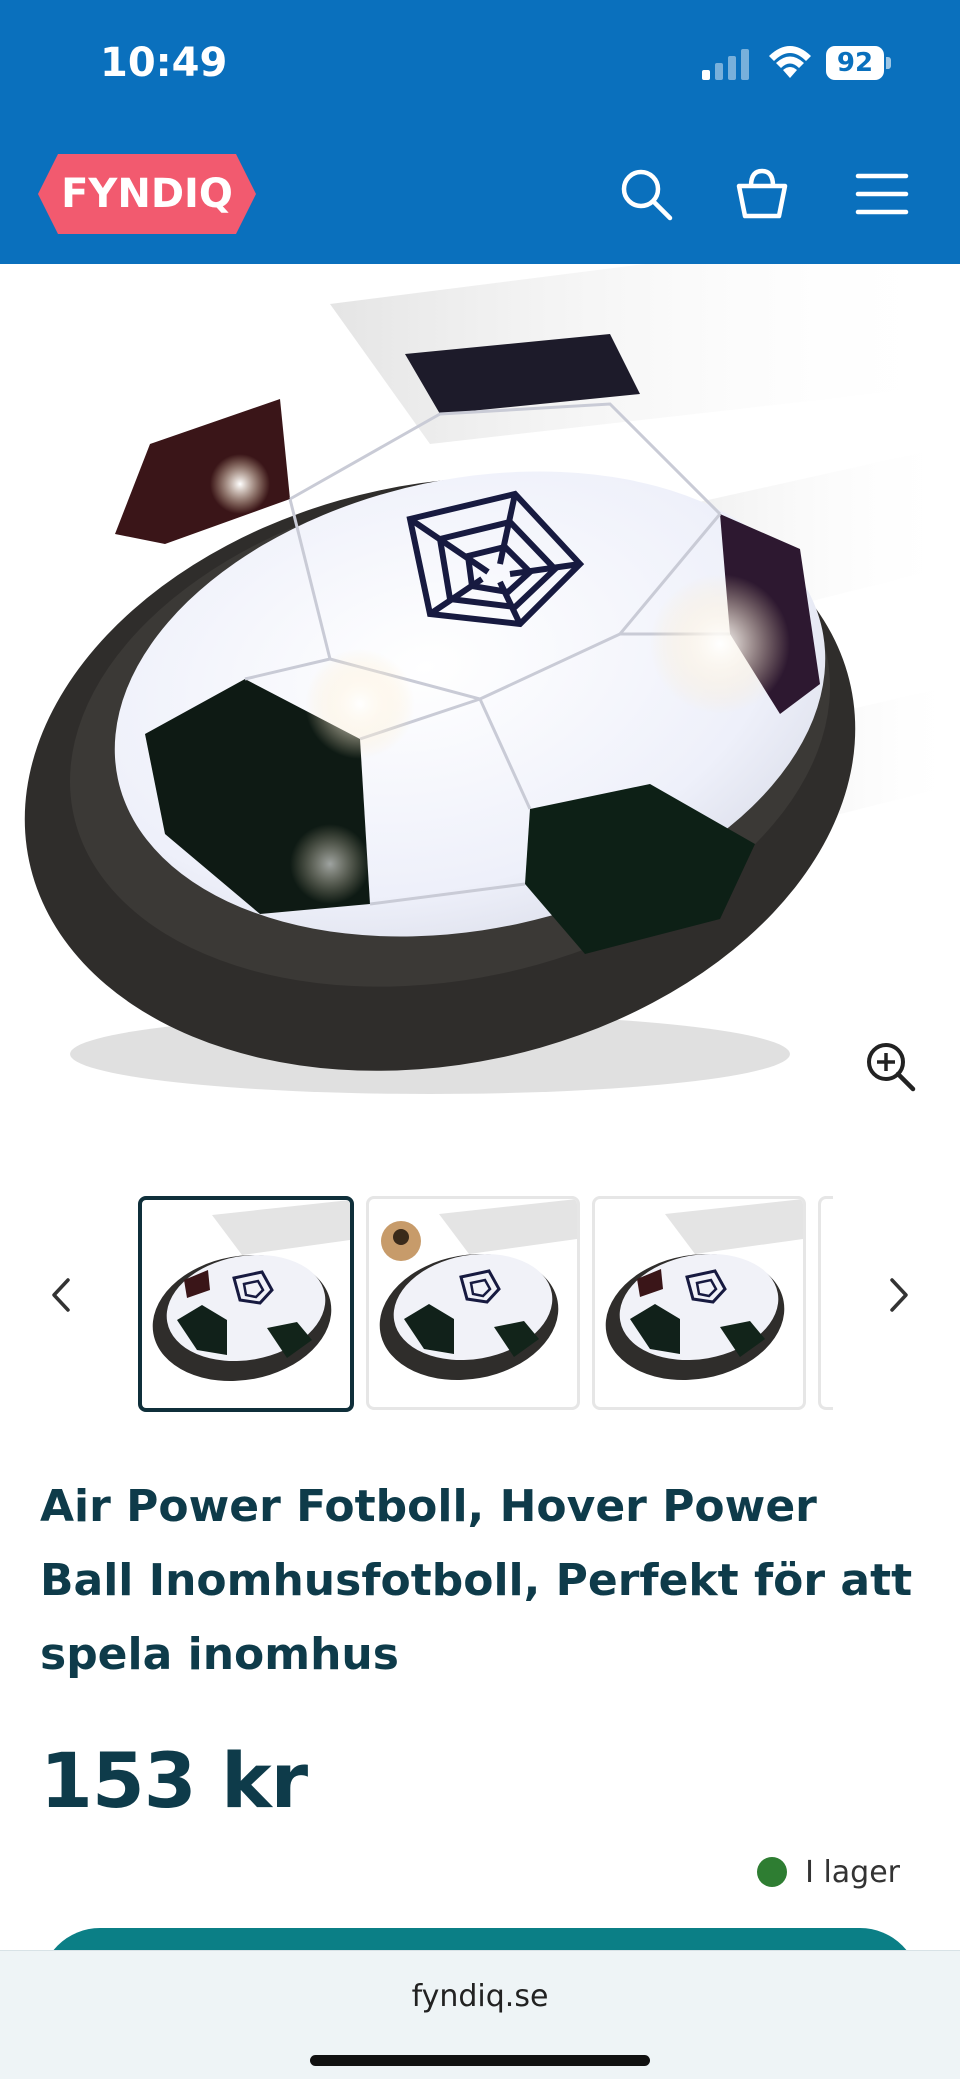 Image resolution: width=960 pixels, height=2079 pixels. Describe the element at coordinates (174, 1780) in the screenshot. I see `product-price: 153 kr` at that location.